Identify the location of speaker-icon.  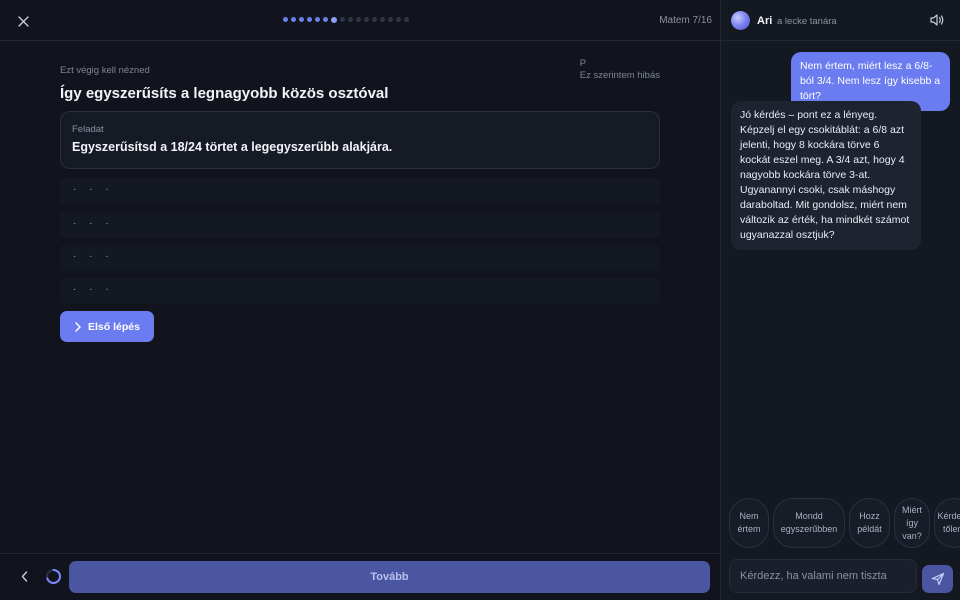
(937, 20).